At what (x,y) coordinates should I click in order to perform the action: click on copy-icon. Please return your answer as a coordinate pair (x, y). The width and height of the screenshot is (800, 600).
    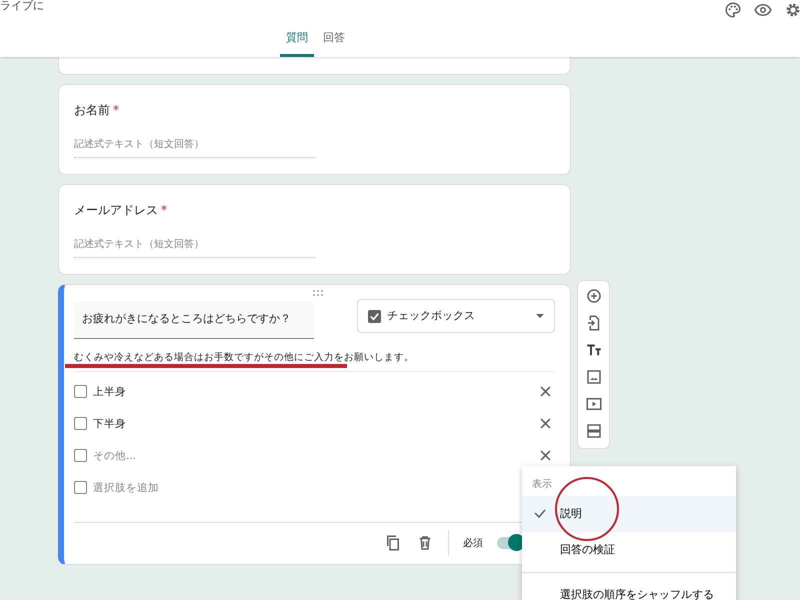
    Looking at the image, I should click on (393, 543).